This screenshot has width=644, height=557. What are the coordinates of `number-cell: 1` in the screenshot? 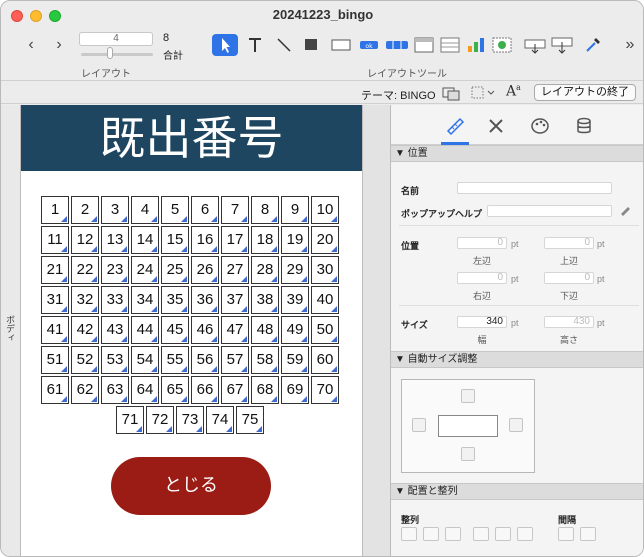 It's located at (55, 210).